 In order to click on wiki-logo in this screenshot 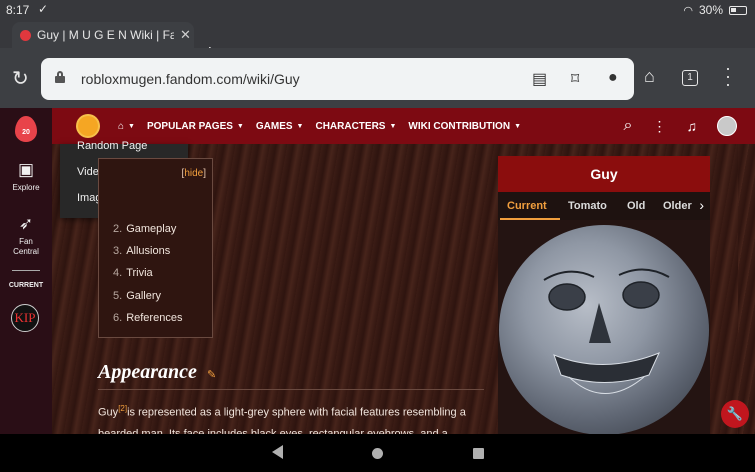, I will do `click(88, 126)`.